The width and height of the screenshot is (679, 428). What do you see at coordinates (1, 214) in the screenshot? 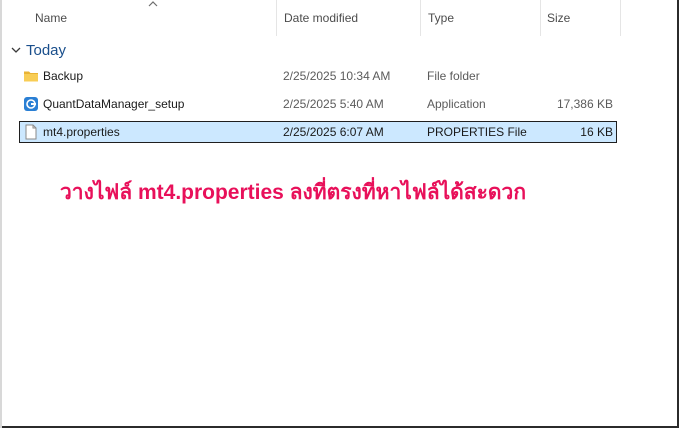
I see `window-left-edge` at bounding box center [1, 214].